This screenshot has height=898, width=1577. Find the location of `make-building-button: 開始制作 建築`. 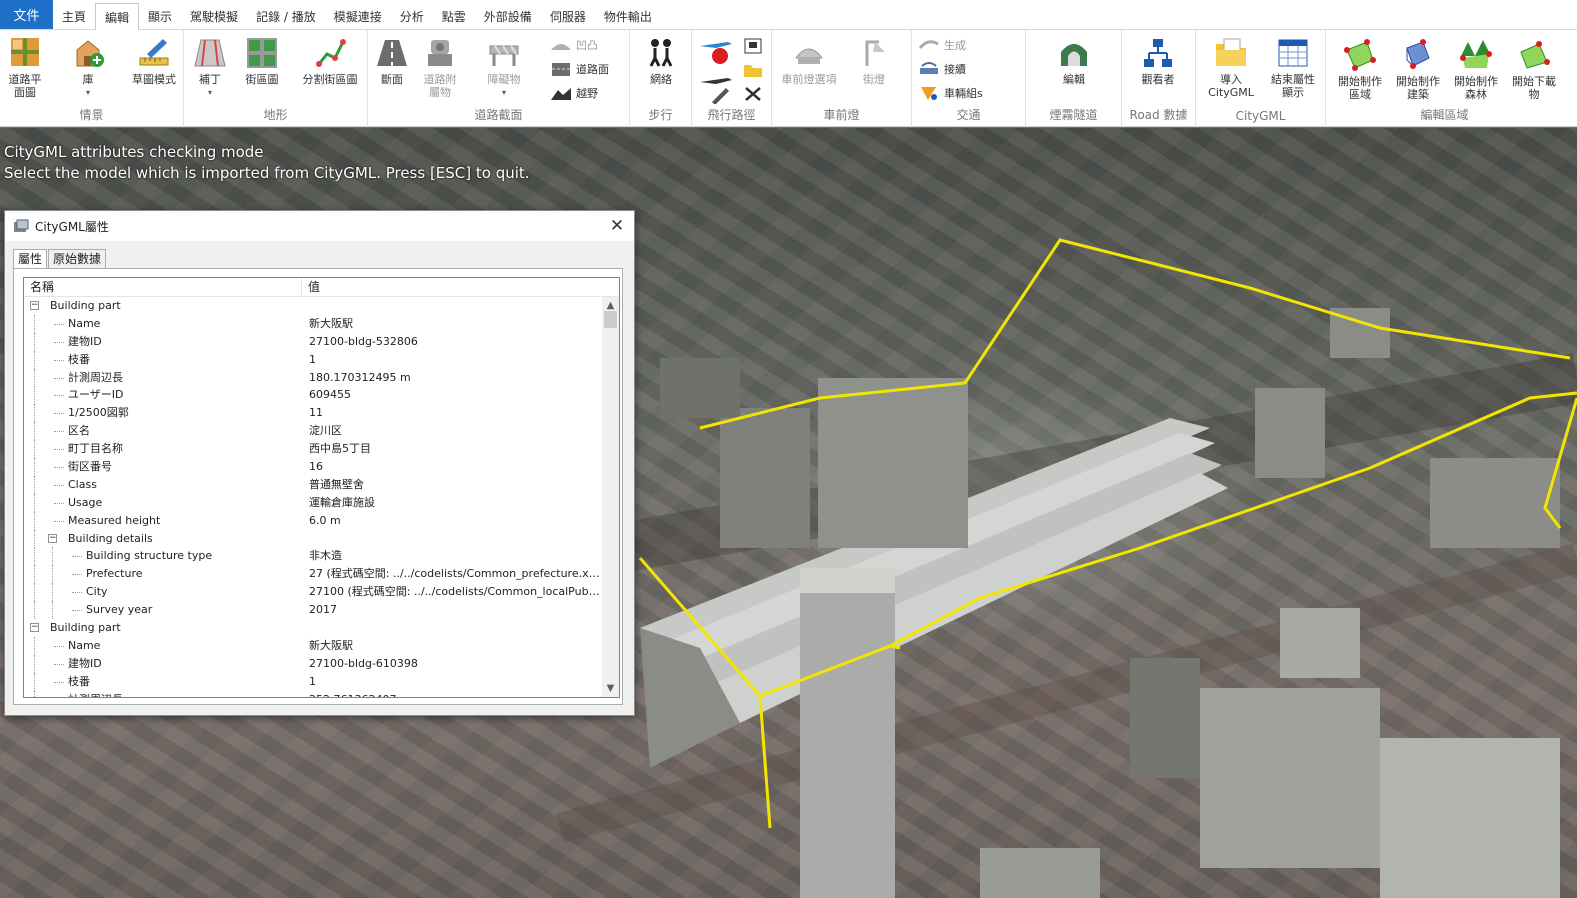

make-building-button: 開始制作 建築 is located at coordinates (1418, 69).